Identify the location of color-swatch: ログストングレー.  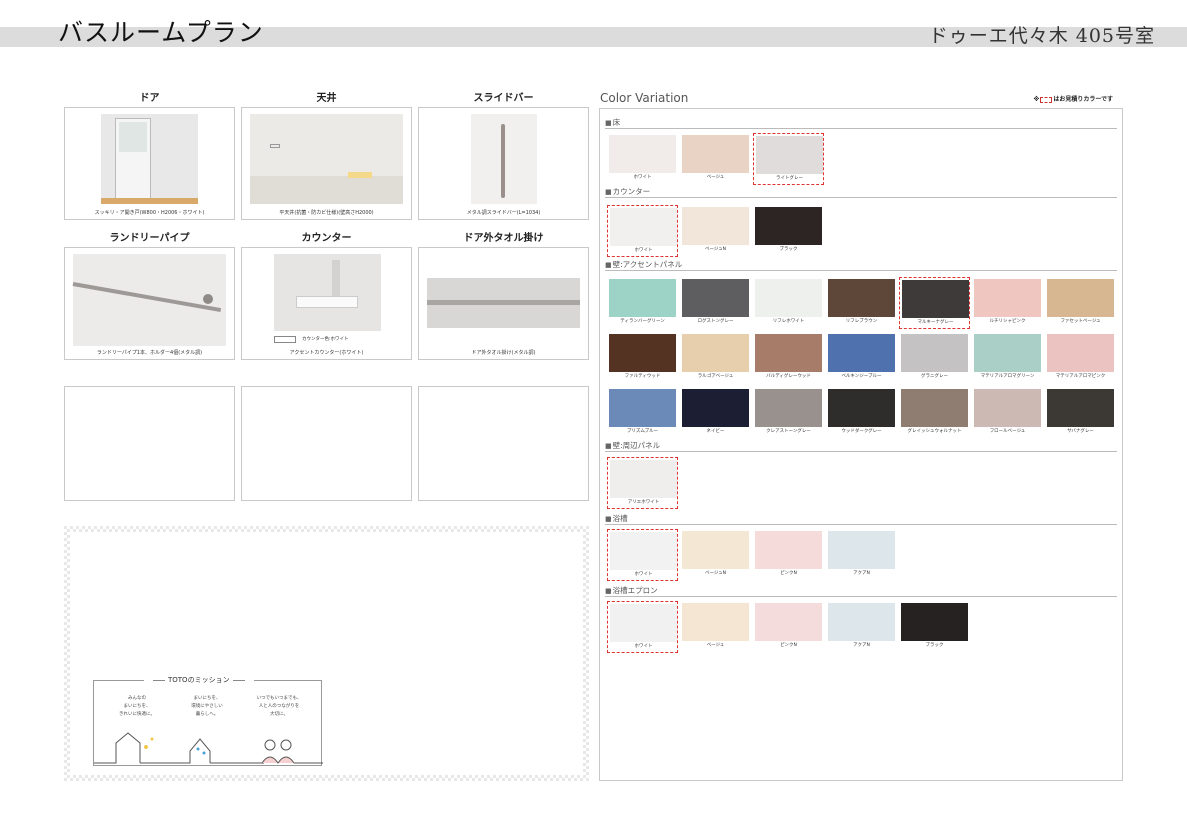
(715, 303).